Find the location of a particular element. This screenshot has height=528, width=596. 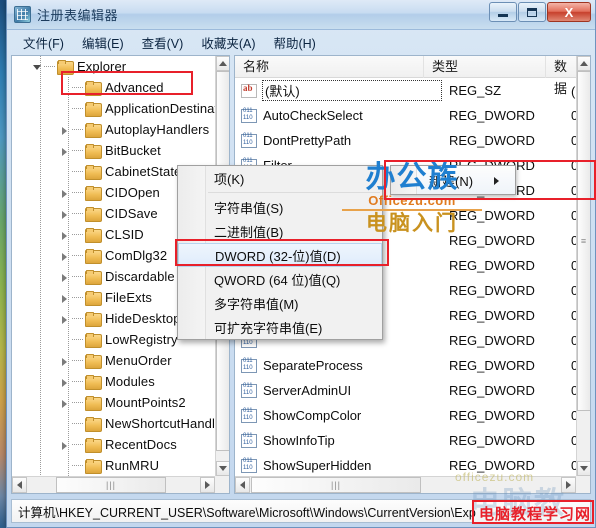

table-row: ShowSuperHidden REG_DWORD 0x00 is located at coordinates (405, 464).